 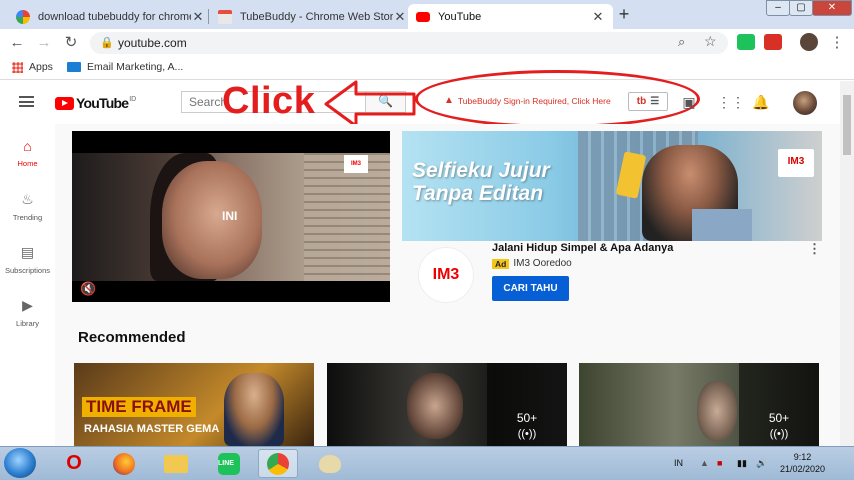 What do you see at coordinates (423, 16) in the screenshot?
I see `youtube-favicon-icon` at bounding box center [423, 16].